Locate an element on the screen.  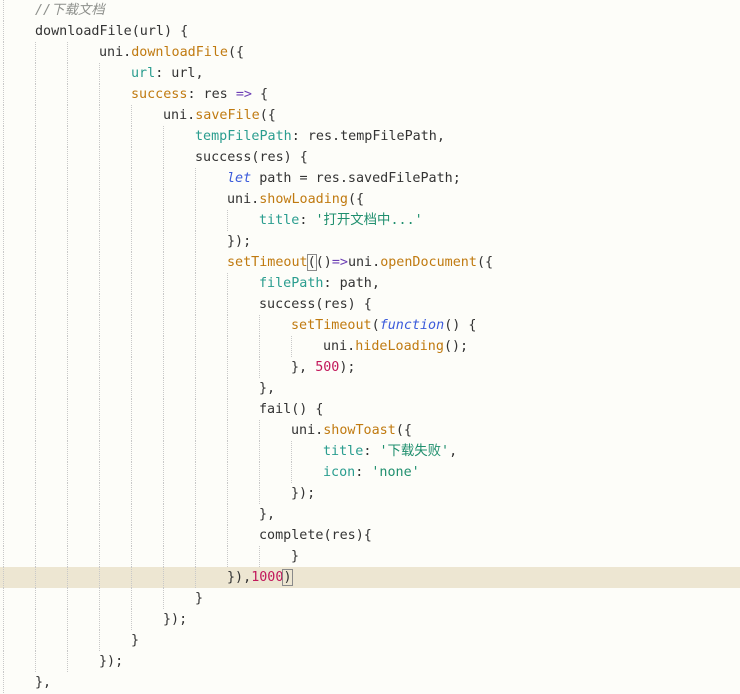
code-line: uni.downloadFile({ is located at coordinates (370, 52).